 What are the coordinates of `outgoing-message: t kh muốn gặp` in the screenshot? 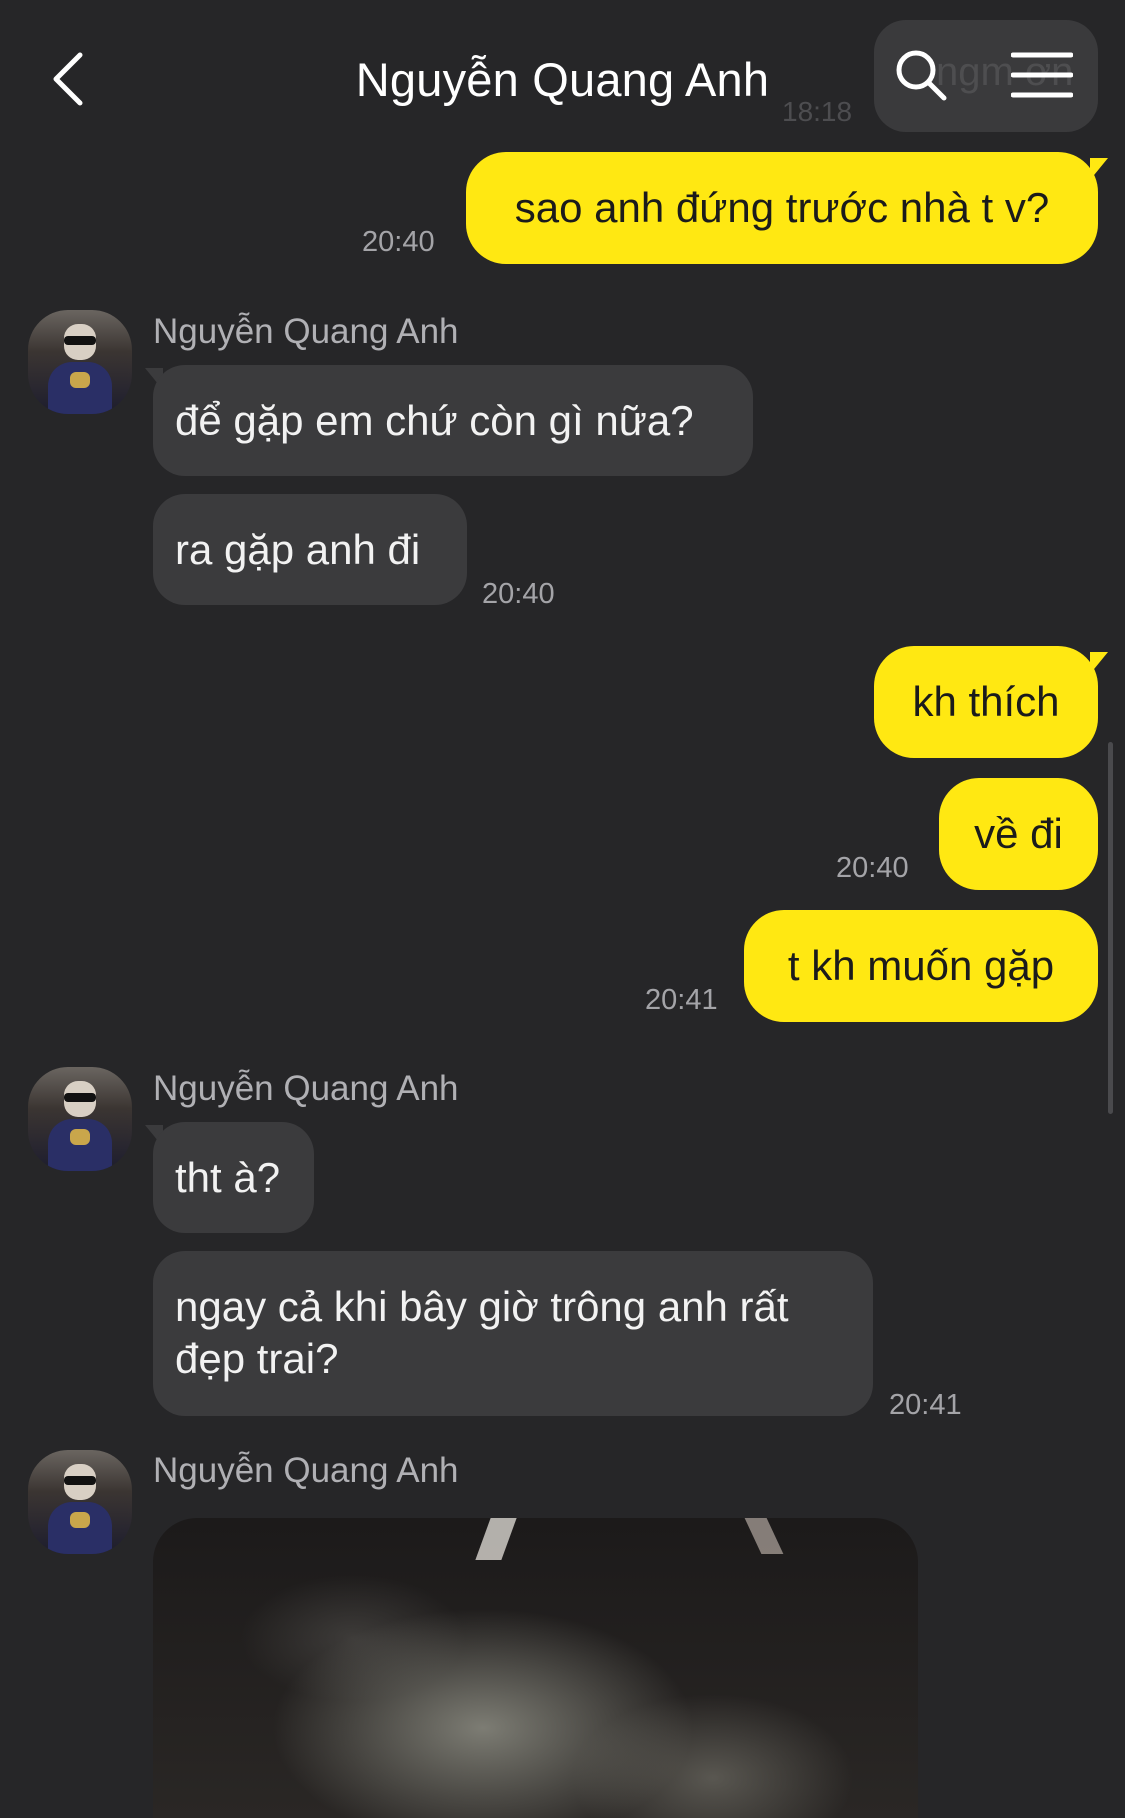 It's located at (921, 966).